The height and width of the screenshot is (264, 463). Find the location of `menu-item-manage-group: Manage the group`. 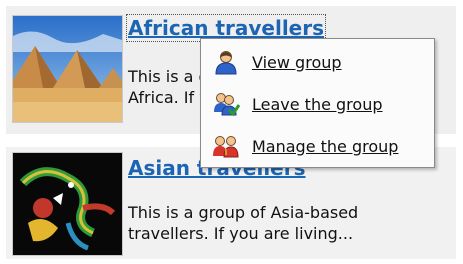

menu-item-manage-group: Manage the group is located at coordinates (317, 146).